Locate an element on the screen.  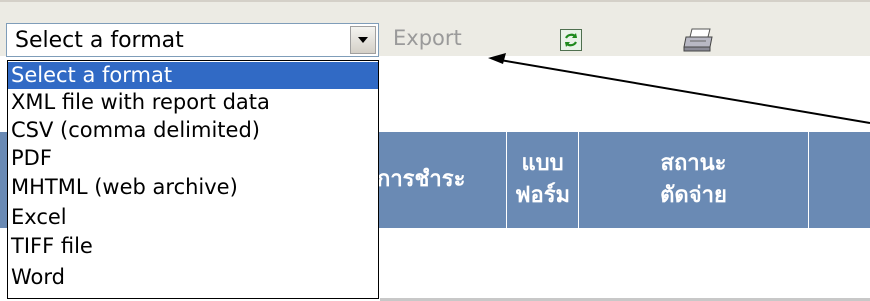
format-option: PDF is located at coordinates (193, 158).